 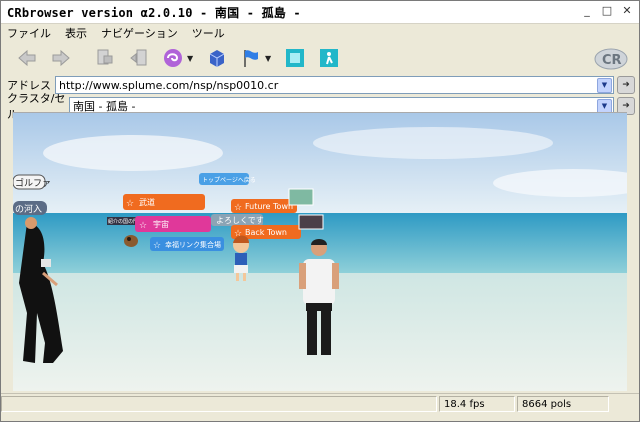 I want to click on paste-icon, so click(x=138, y=57).